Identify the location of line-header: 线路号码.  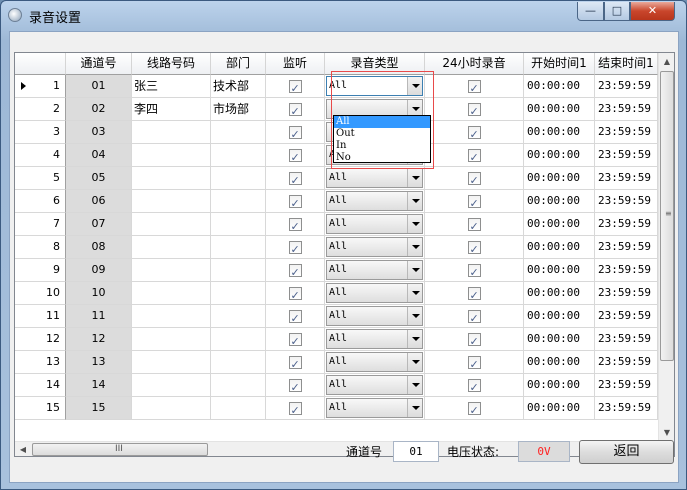
(171, 64).